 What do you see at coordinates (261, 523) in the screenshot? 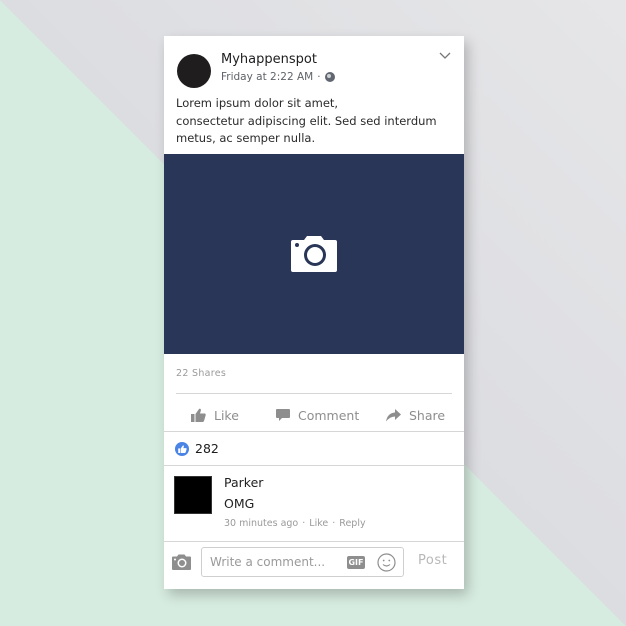
I see `comment-time: 30 minutes ago` at bounding box center [261, 523].